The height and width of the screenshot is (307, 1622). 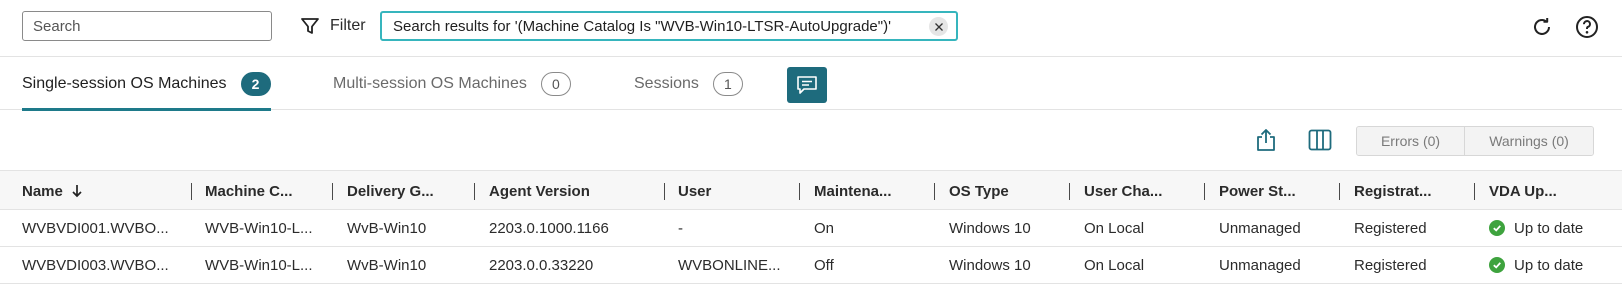 I want to click on chat-icon, so click(x=807, y=85).